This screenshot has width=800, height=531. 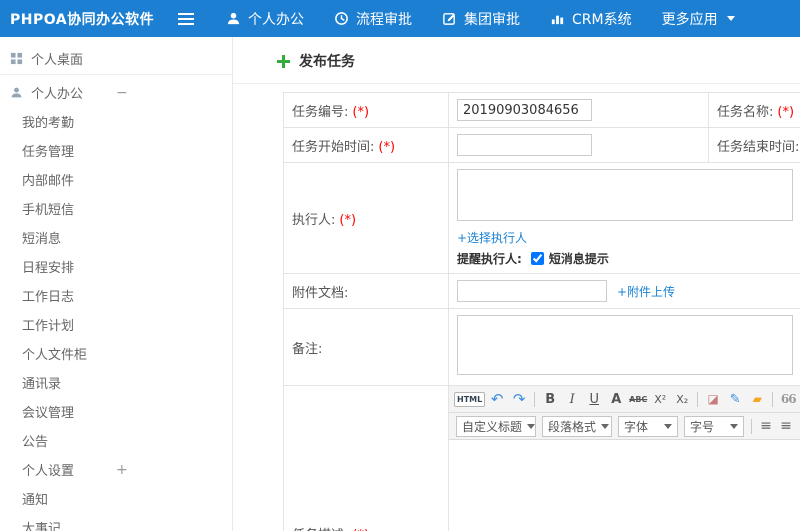 What do you see at coordinates (682, 399) in the screenshot?
I see `subscript-button: X₂` at bounding box center [682, 399].